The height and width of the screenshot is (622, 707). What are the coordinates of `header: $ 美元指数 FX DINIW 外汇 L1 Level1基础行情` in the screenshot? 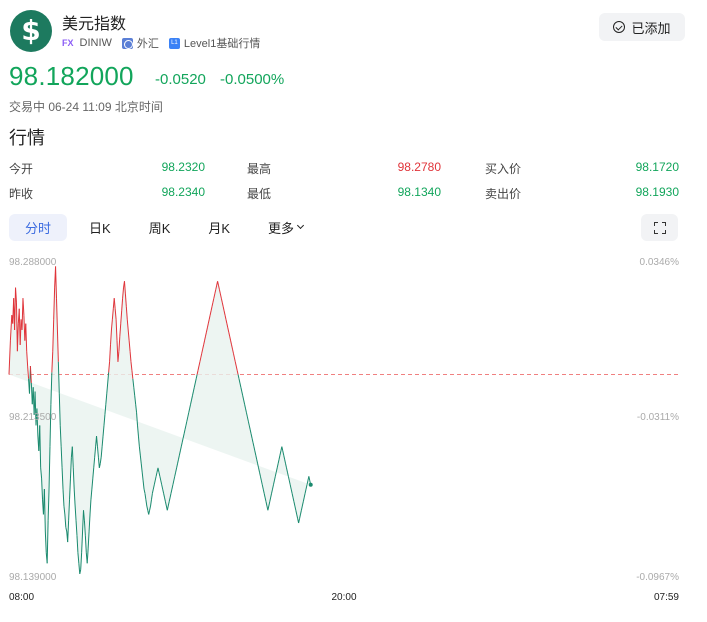 It's located at (355, 31).